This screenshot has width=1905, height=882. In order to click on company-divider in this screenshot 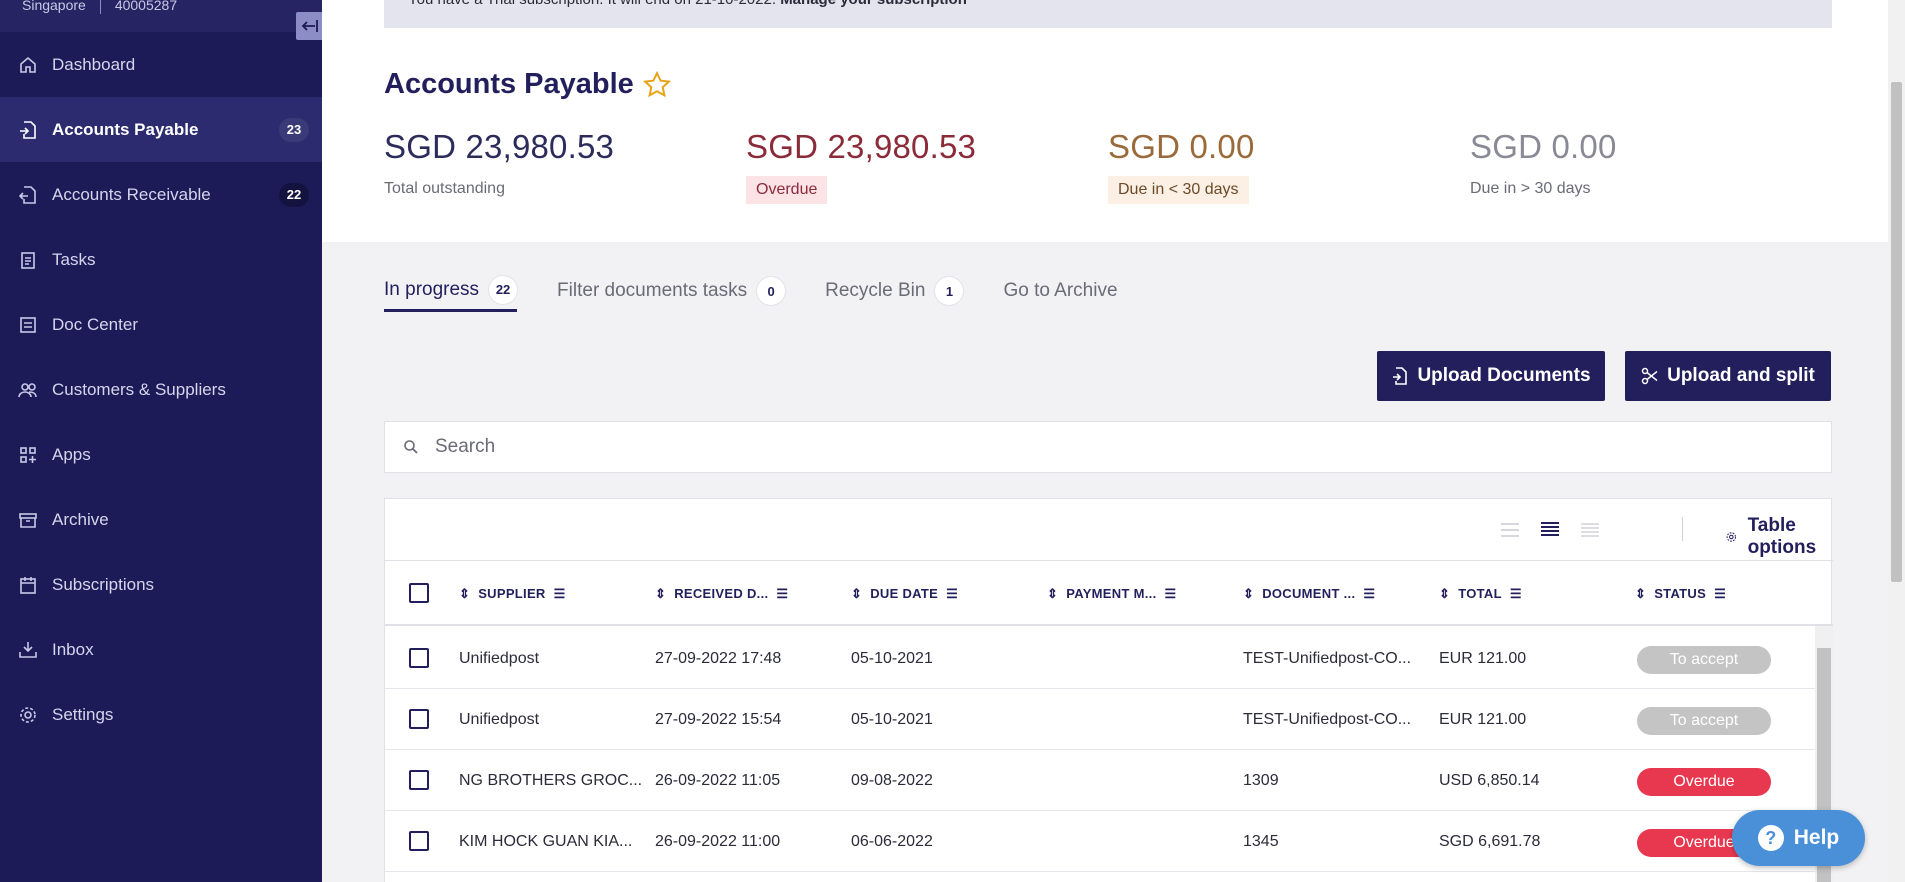, I will do `click(100, 7)`.